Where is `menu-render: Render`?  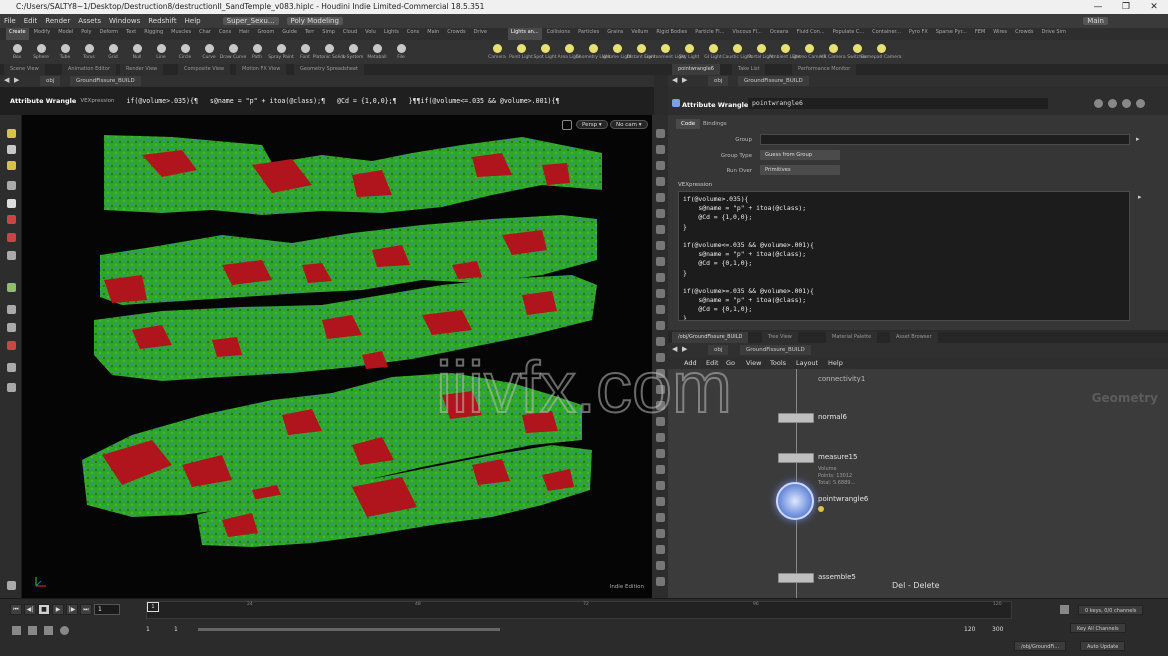 menu-render: Render is located at coordinates (57, 21).